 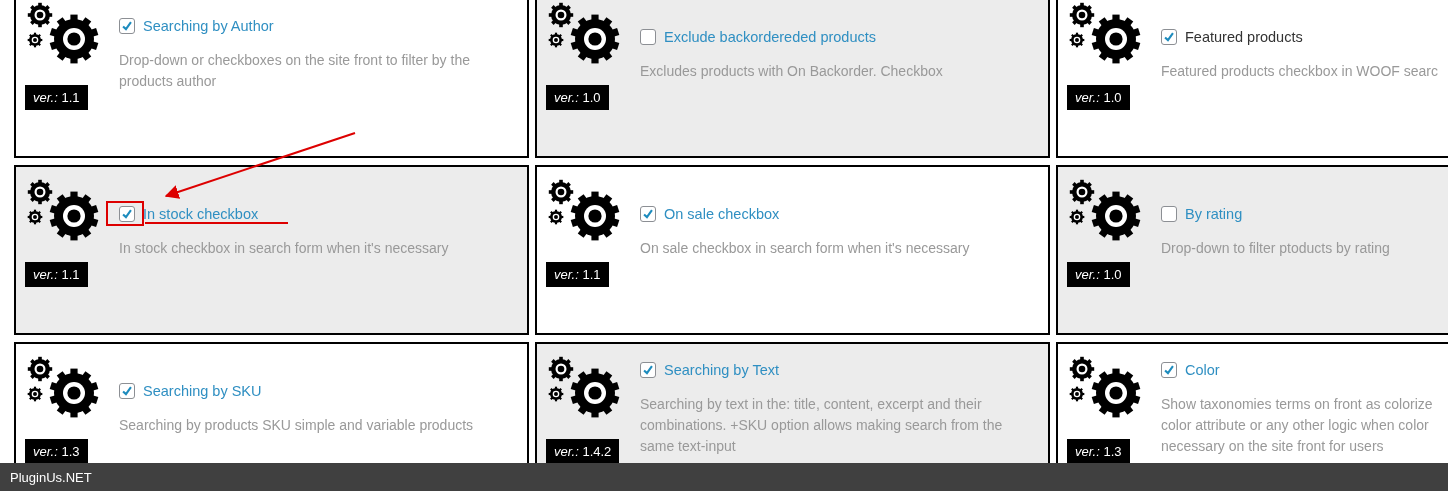 What do you see at coordinates (201, 213) in the screenshot?
I see `plugin-title-link: In stock checkbox` at bounding box center [201, 213].